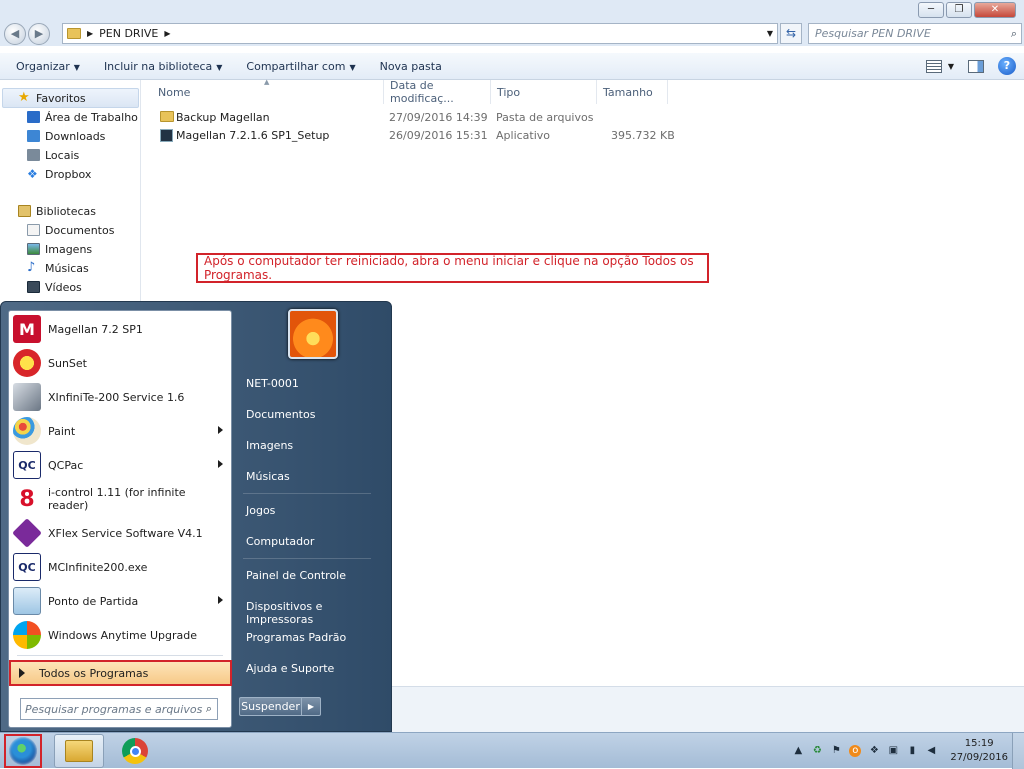  Describe the element at coordinates (260, 510) in the screenshot. I see `link-games: Jogos` at that location.